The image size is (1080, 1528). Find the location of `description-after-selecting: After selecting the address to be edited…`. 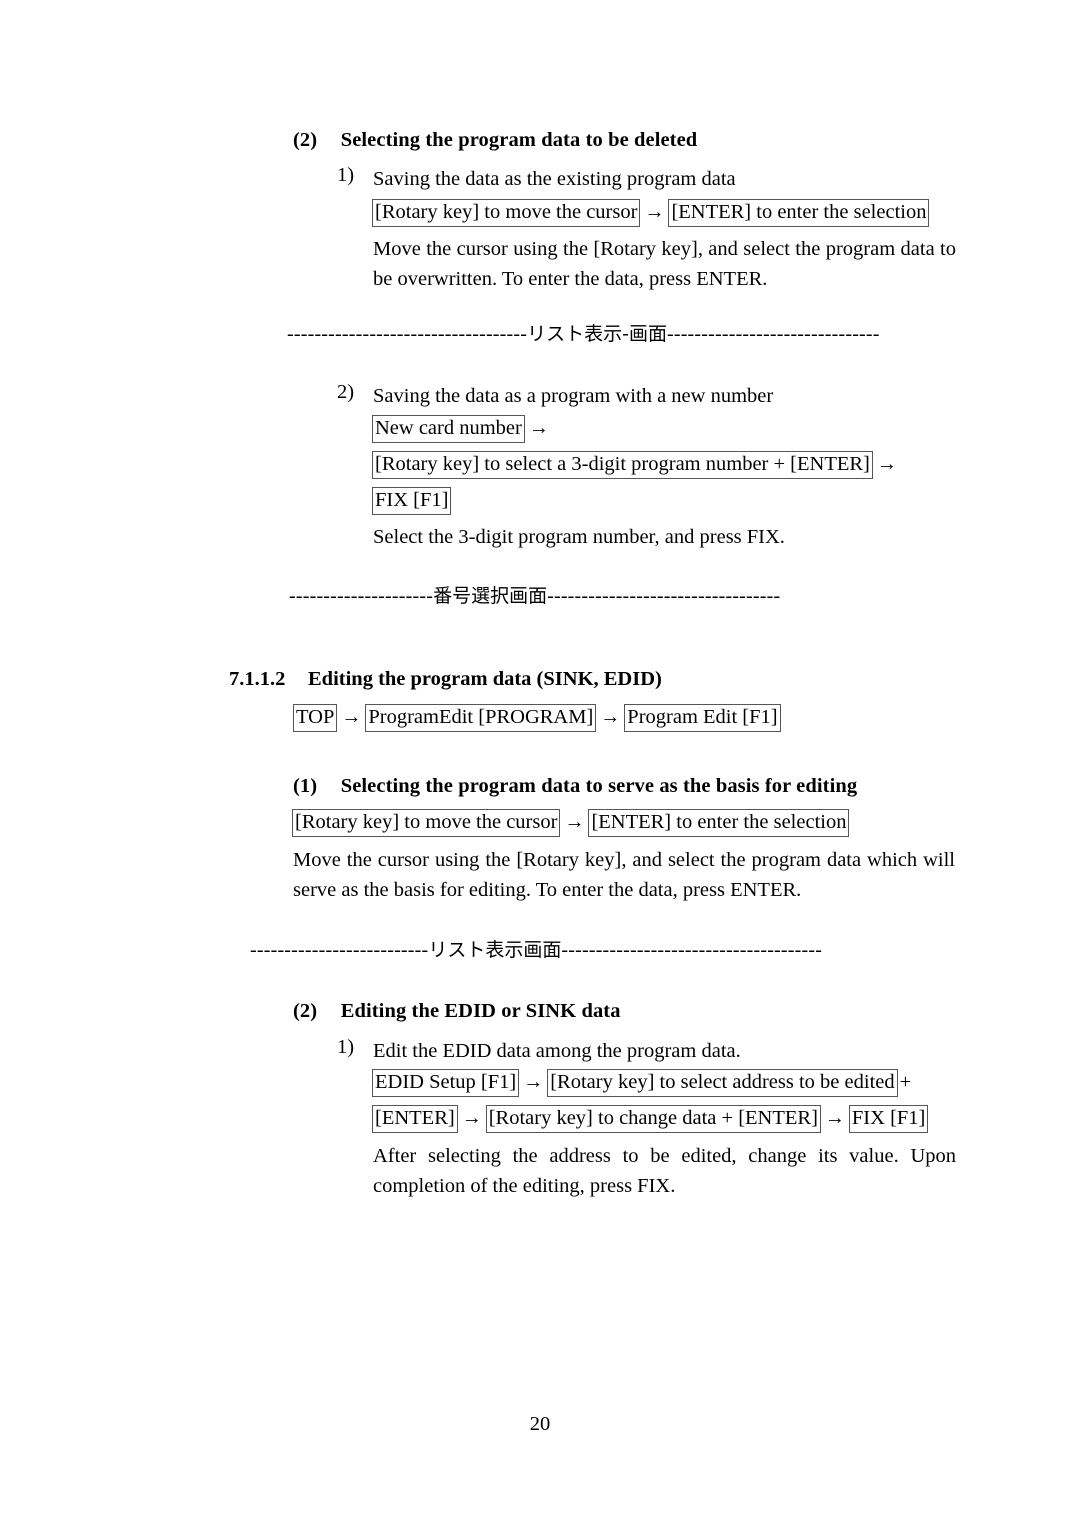

description-after-selecting: After selecting the address to be edited… is located at coordinates (664, 1171).